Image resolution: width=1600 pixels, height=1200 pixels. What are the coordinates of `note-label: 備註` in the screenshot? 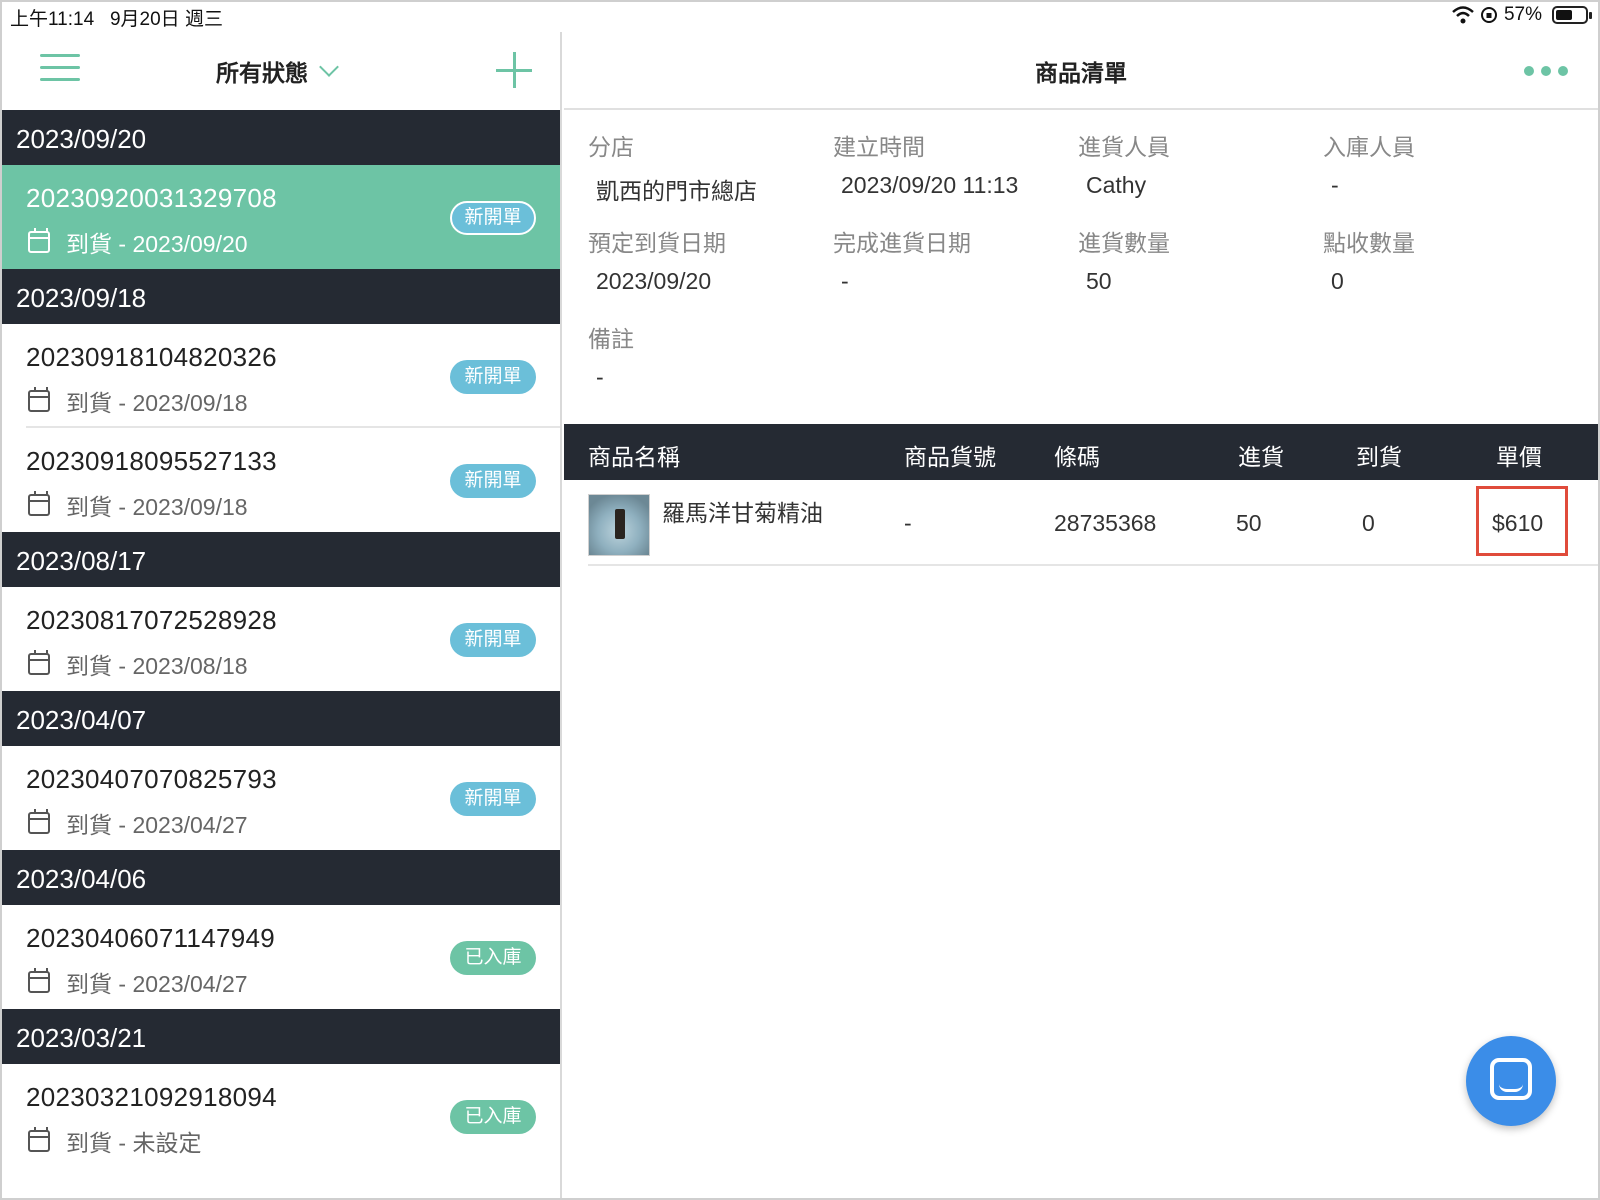 It's located at (611, 339).